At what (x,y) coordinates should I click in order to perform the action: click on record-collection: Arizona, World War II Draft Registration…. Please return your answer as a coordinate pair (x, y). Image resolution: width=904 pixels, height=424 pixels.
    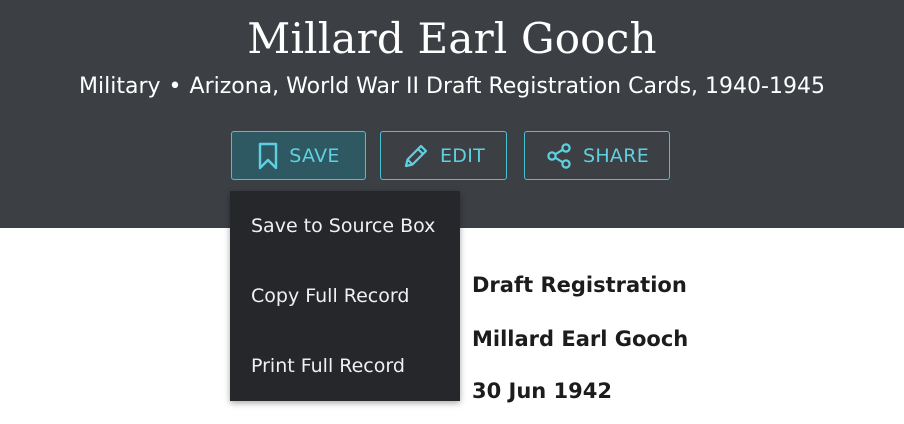
    Looking at the image, I should click on (507, 86).